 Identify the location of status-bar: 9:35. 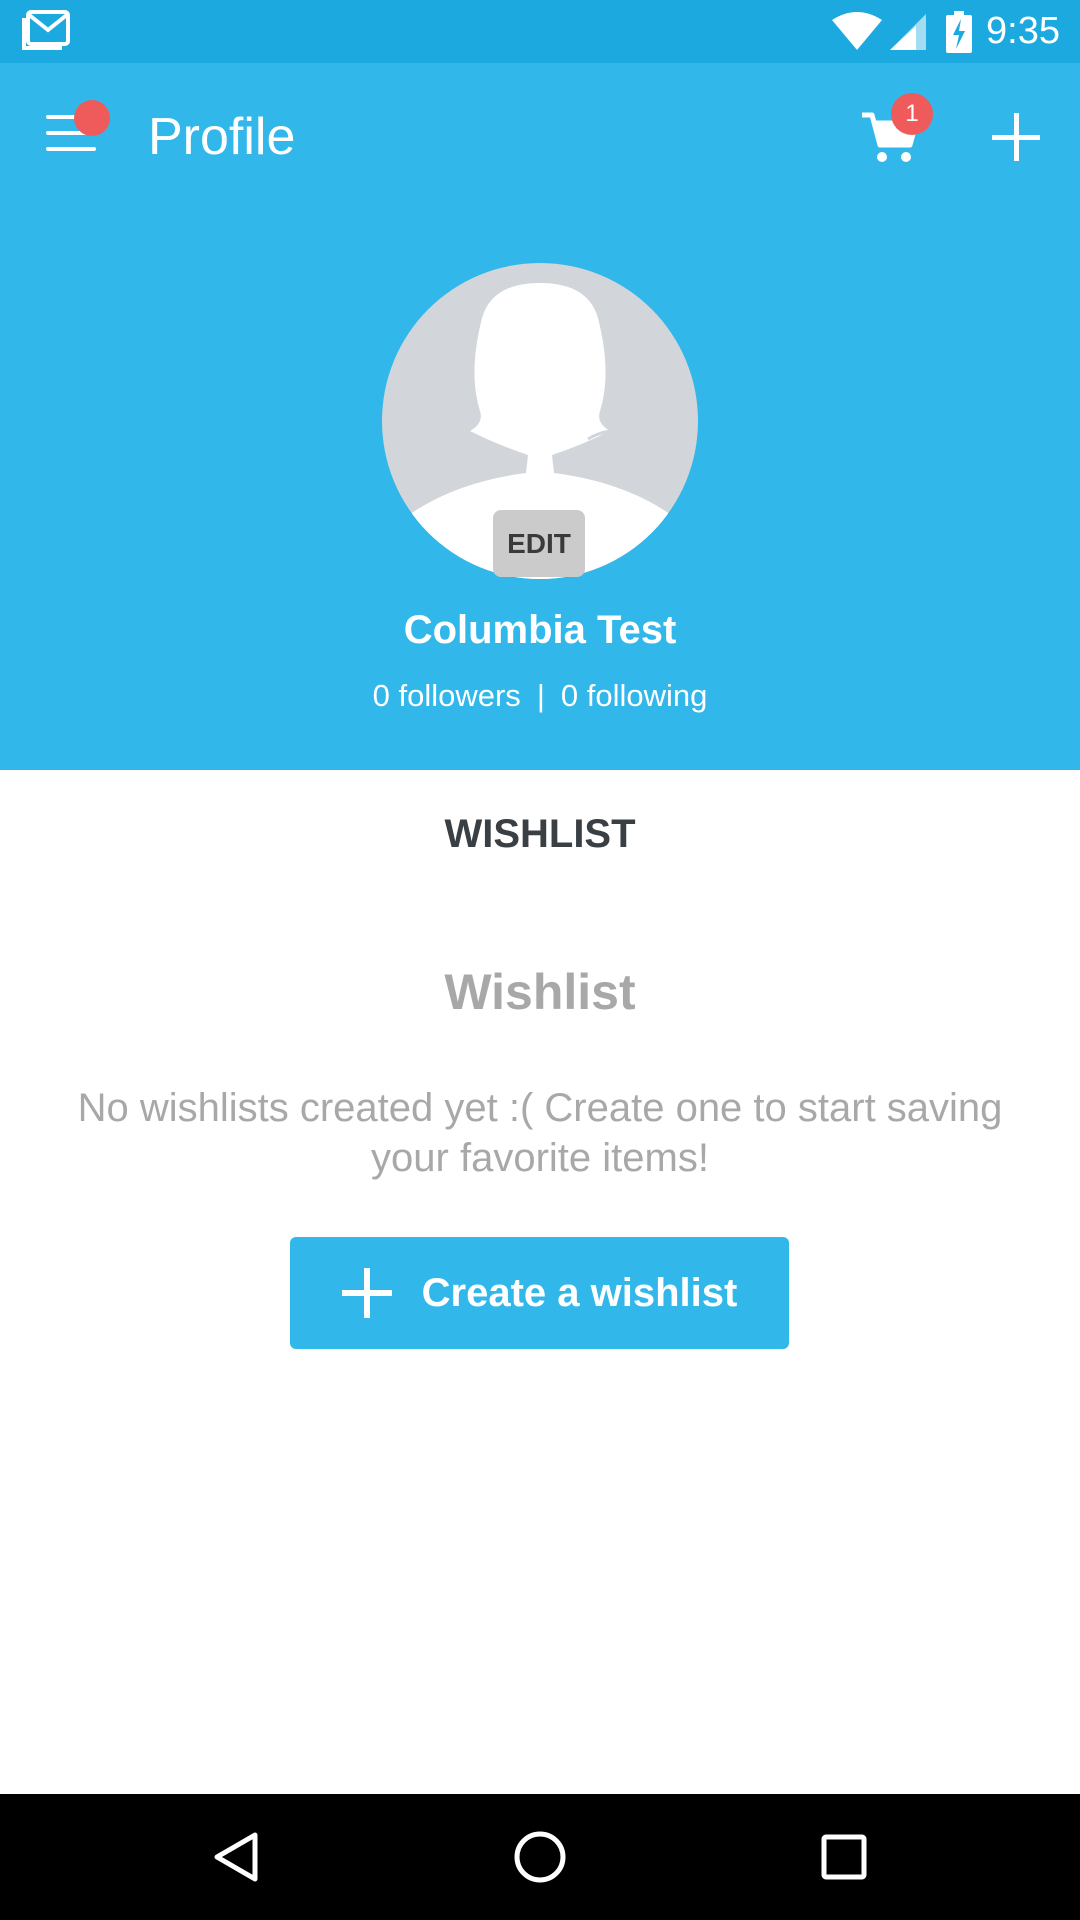
(540, 31).